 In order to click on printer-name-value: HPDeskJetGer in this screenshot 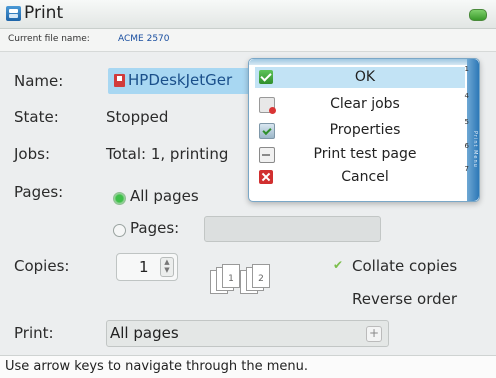, I will do `click(180, 80)`.